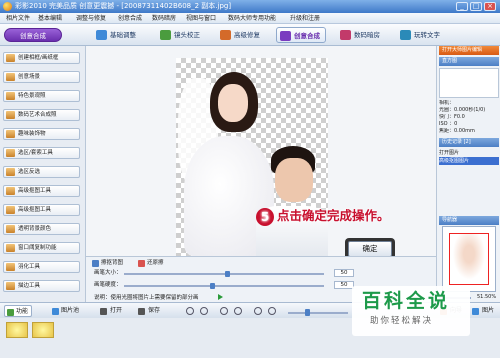 This screenshot has width=500, height=358. What do you see at coordinates (18, 311) in the screenshot?
I see `tab-functions: 功能` at bounding box center [18, 311].